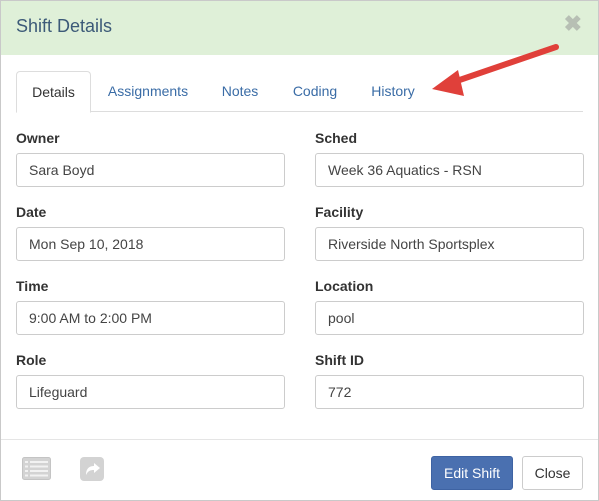  Describe the element at coordinates (344, 286) in the screenshot. I see `location-label: Location` at that location.